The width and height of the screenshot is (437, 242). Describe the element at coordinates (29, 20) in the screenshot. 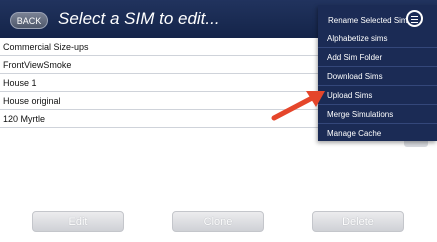

I see `back-button: BACK` at that location.